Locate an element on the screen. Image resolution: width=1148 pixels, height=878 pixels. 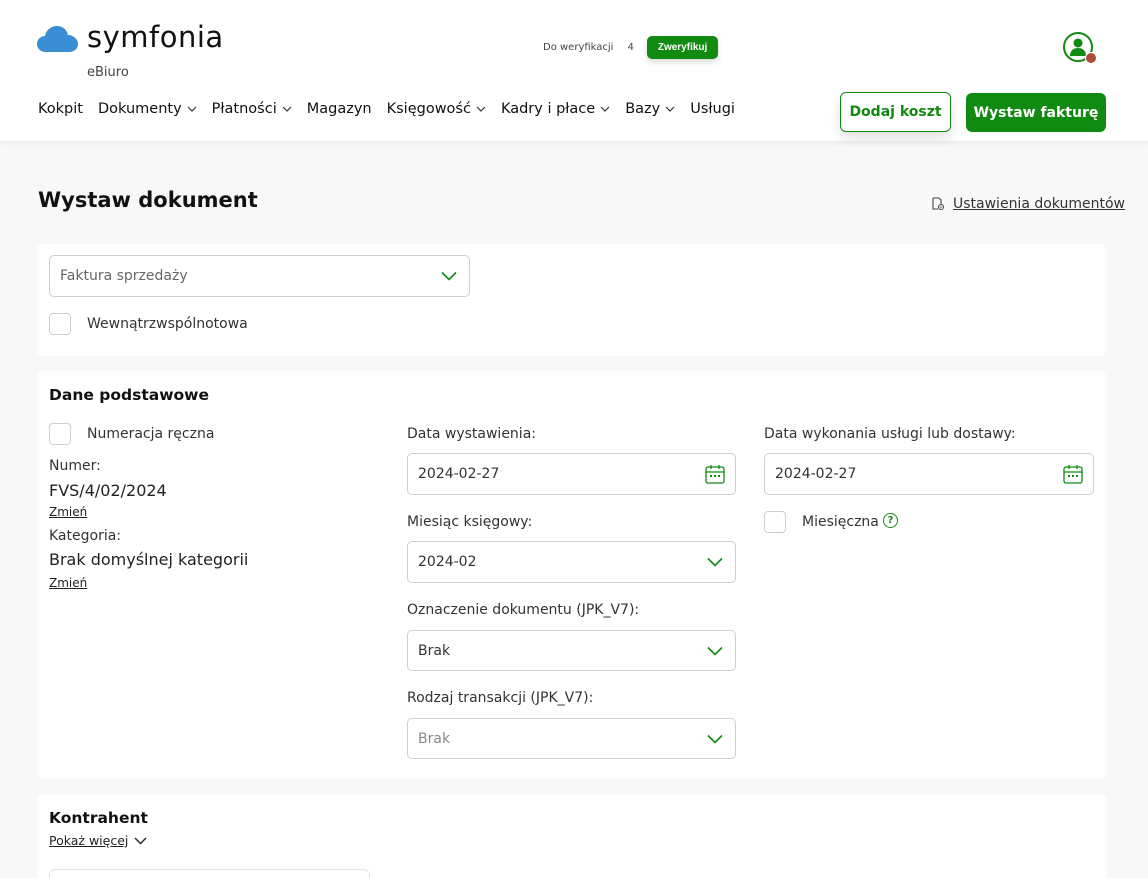
document-settings-link: Ustawienia dokumentów is located at coordinates (1028, 204).